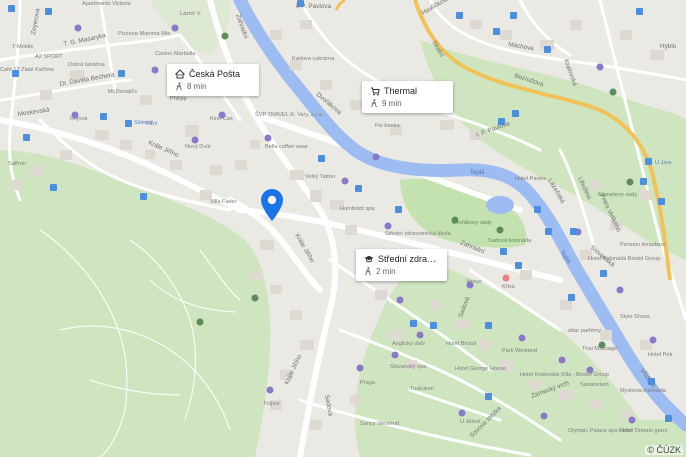  What do you see at coordinates (178, 99) in the screenshot?
I see `poi-label: Philipp` at bounding box center [178, 99].